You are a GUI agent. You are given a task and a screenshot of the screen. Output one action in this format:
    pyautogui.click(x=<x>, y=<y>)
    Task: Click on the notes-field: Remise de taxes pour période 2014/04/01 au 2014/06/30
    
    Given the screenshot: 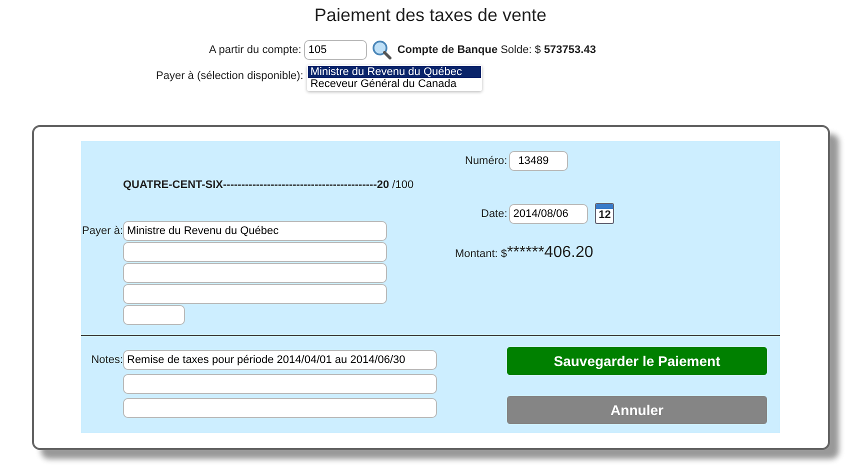 What is the action you would take?
    pyautogui.click(x=280, y=360)
    